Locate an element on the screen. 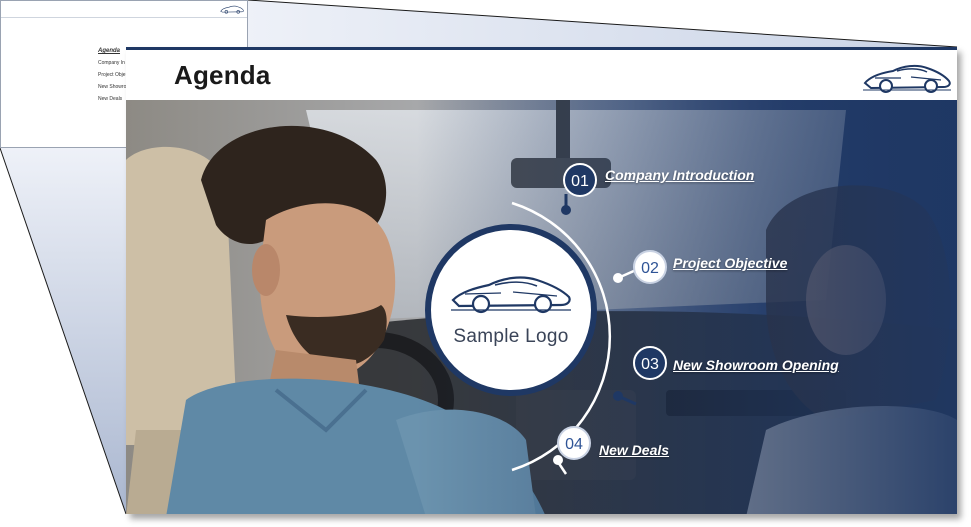 Image resolution: width=971 pixels, height=527 pixels. thumbnail-item: Company In is located at coordinates (111, 63).